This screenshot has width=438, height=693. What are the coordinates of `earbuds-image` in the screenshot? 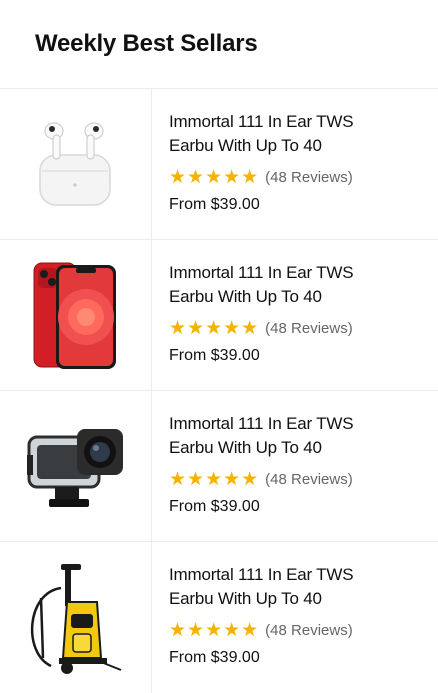 It's located at (74, 164).